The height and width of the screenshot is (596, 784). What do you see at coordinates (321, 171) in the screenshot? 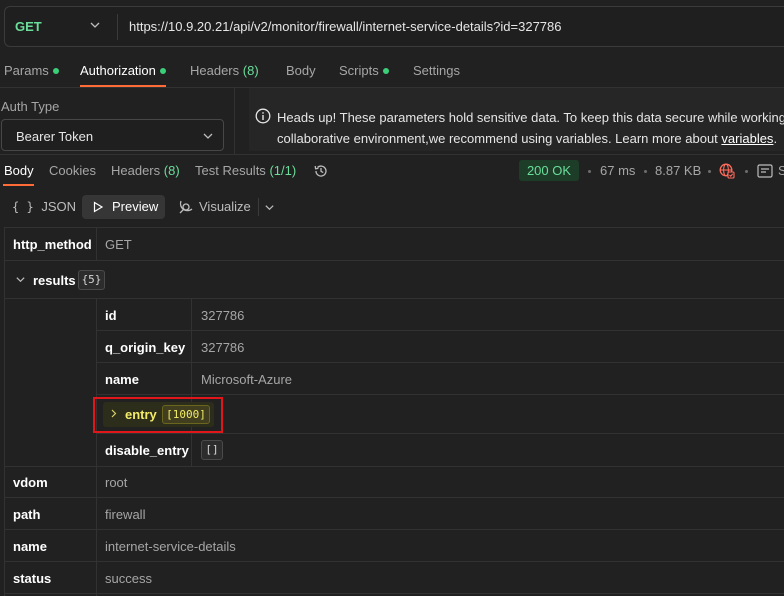
I see `history-icon` at bounding box center [321, 171].